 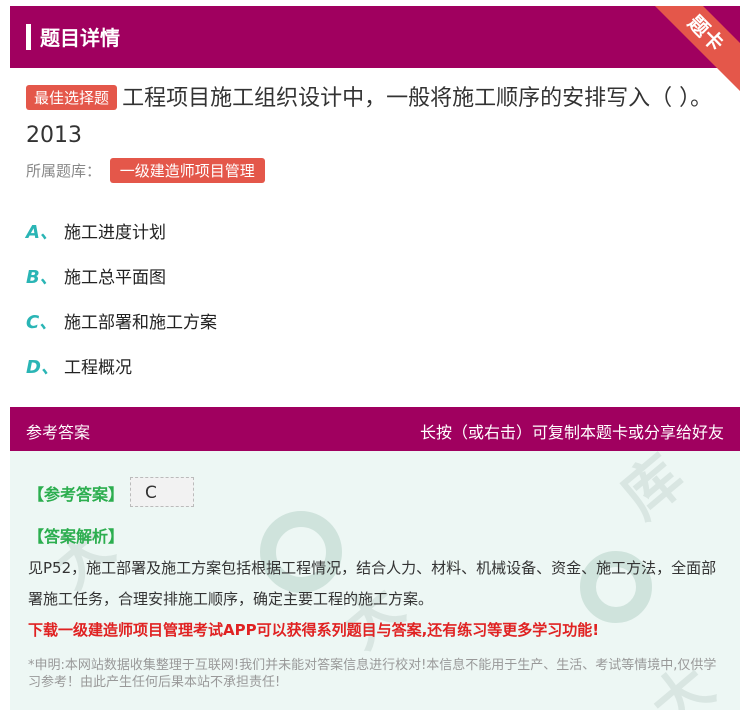 I want to click on option-c: C、 施工部署和施工方案, so click(x=121, y=320).